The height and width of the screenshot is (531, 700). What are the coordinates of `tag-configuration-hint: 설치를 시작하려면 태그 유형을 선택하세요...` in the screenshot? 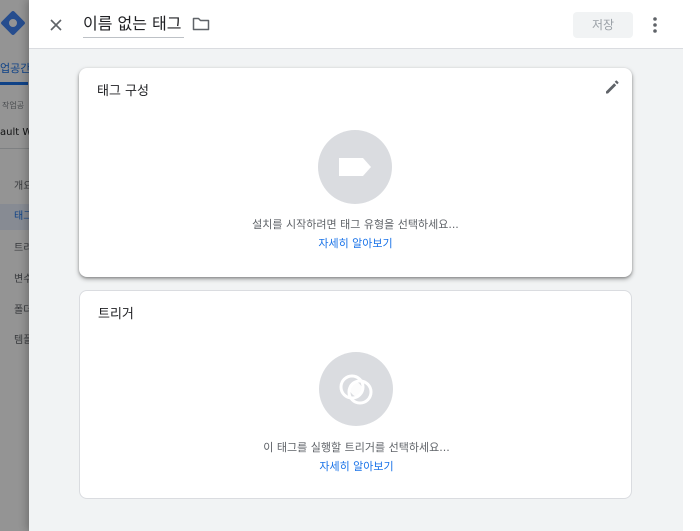 It's located at (355, 224).